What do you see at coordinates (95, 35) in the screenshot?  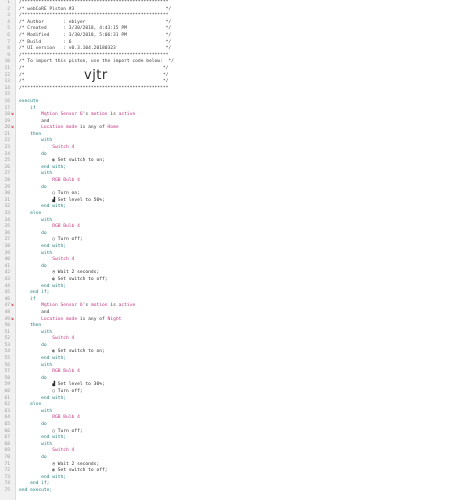 I see `code-token: /* Modified : 3/30/2018, 5:06:31 PM */` at bounding box center [95, 35].